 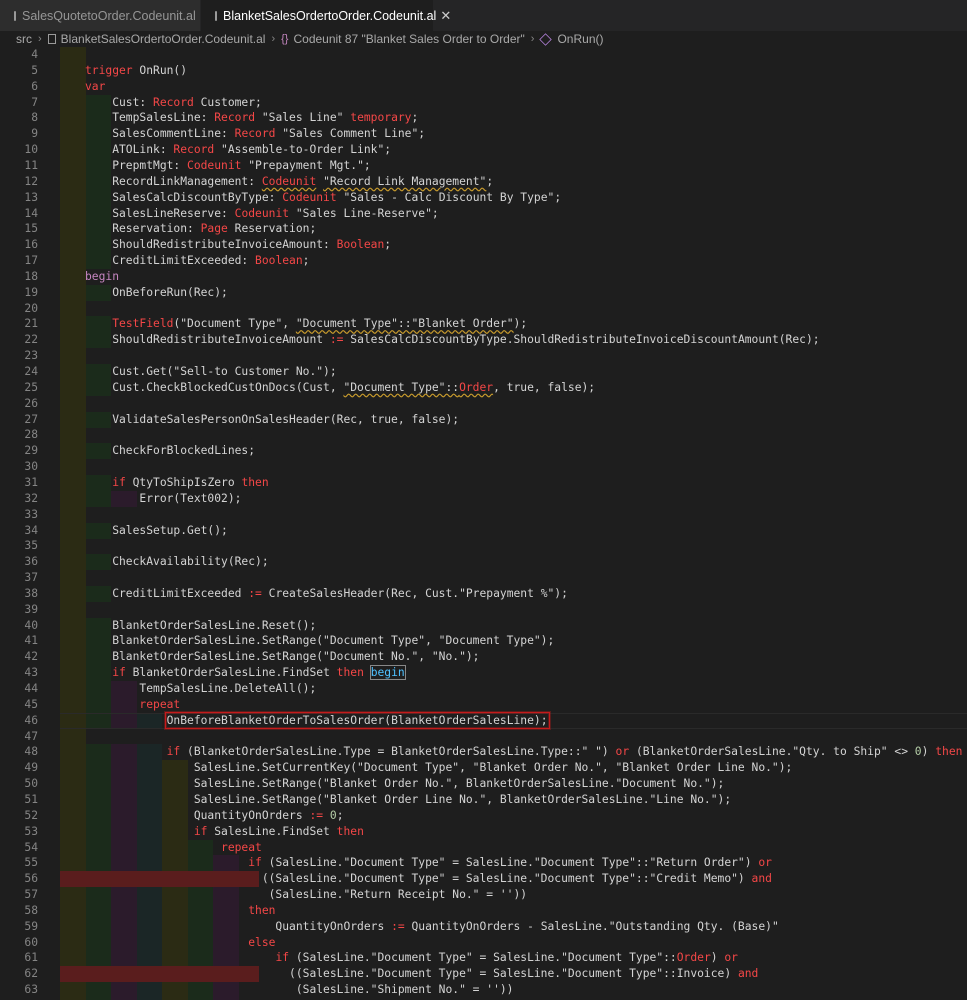 What do you see at coordinates (483, 435) in the screenshot?
I see `code-line: 28` at bounding box center [483, 435].